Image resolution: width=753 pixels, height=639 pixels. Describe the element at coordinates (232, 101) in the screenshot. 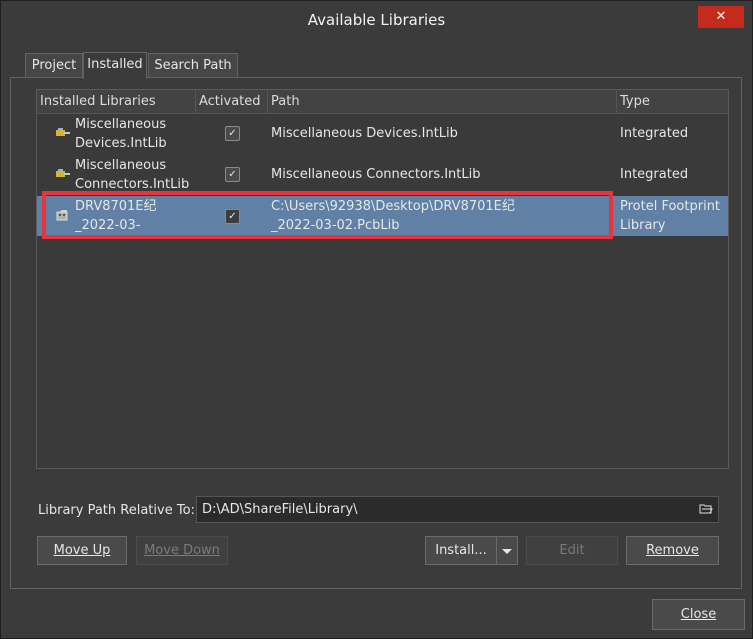

I see `header-activated: Activated` at that location.